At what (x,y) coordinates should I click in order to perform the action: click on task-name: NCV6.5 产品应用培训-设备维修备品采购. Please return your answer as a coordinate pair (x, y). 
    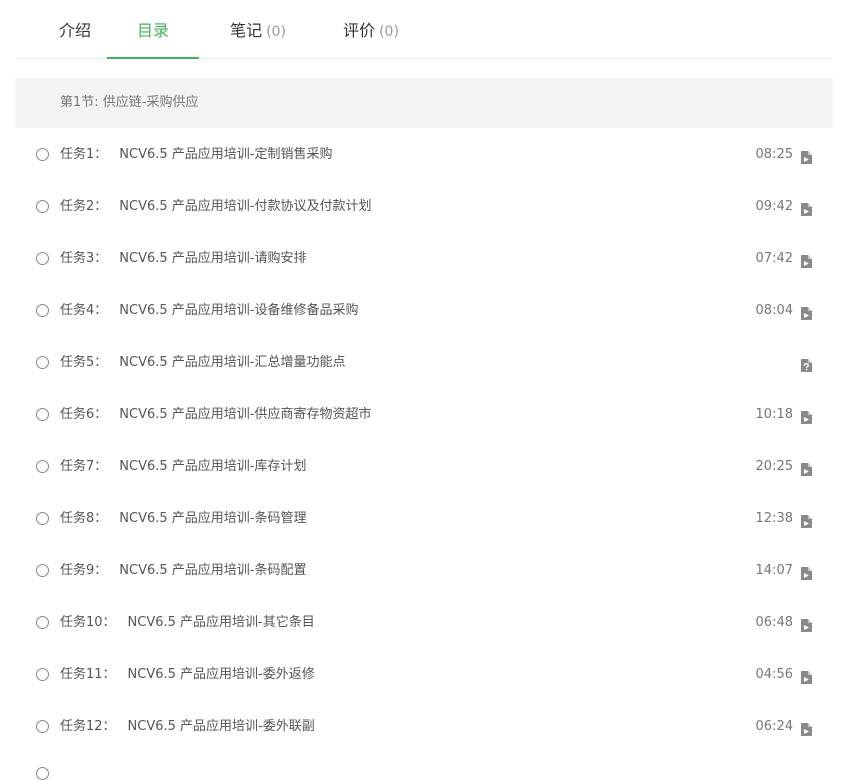
    Looking at the image, I should click on (239, 310).